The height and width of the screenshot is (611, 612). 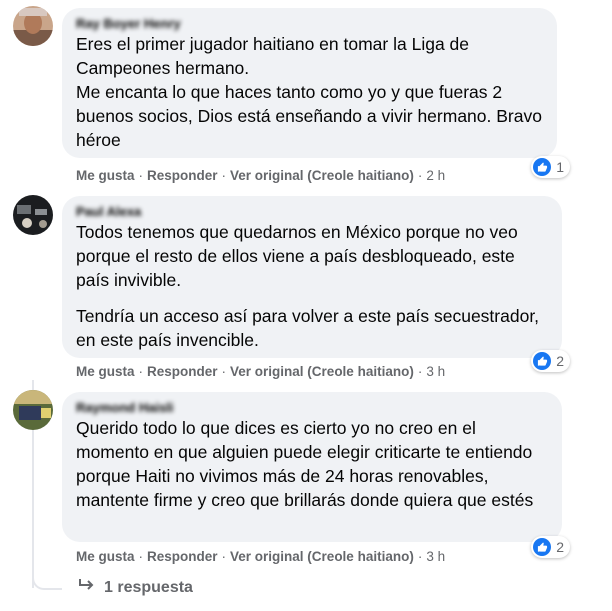 I want to click on comment-author: Raymond Haisli, so click(x=313, y=408).